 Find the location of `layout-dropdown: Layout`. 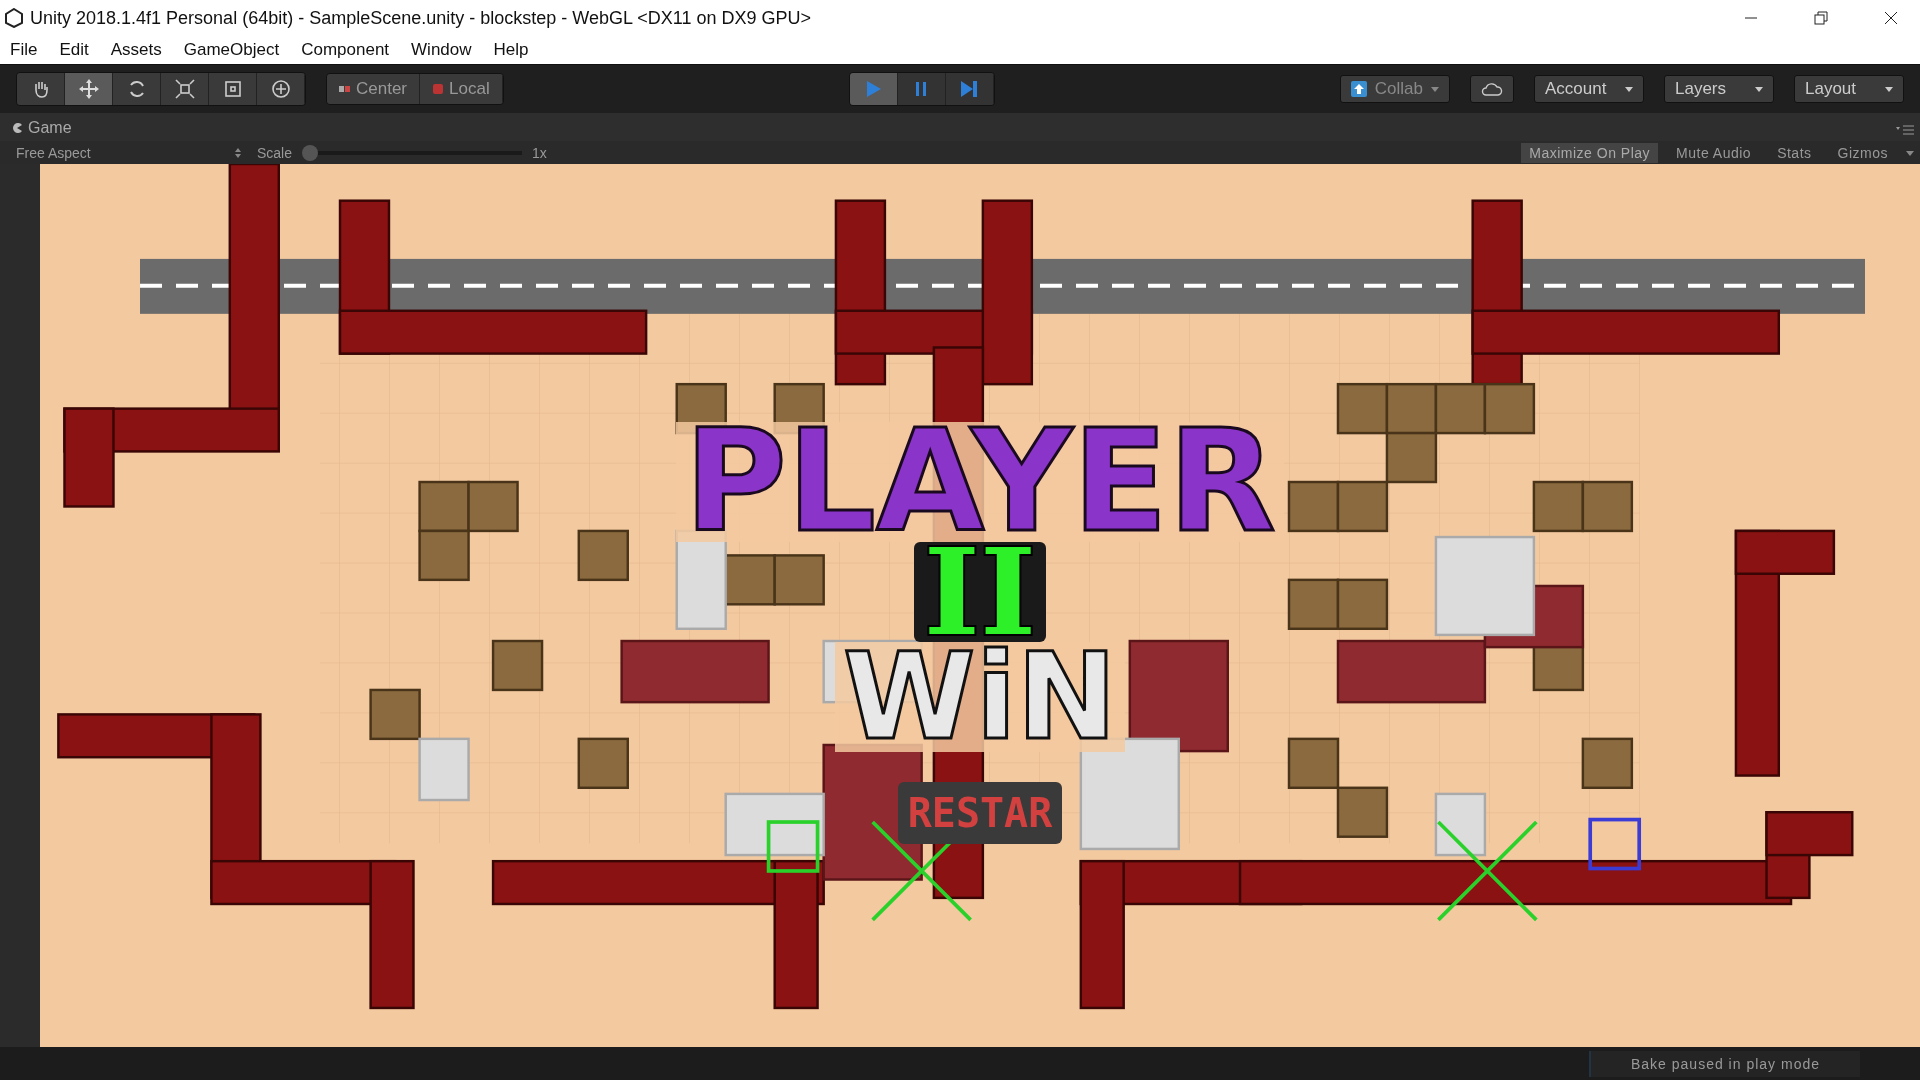

layout-dropdown: Layout is located at coordinates (1849, 89).